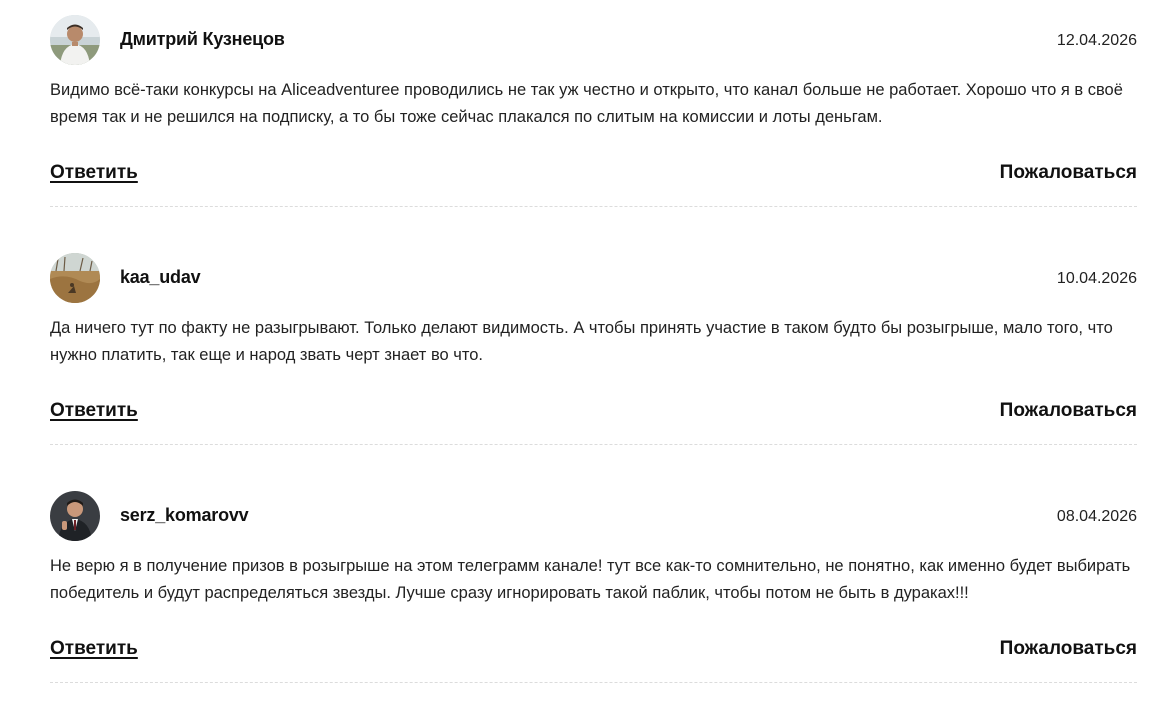 This screenshot has width=1161, height=714. I want to click on comment-date: 08.04.2026, so click(1096, 516).